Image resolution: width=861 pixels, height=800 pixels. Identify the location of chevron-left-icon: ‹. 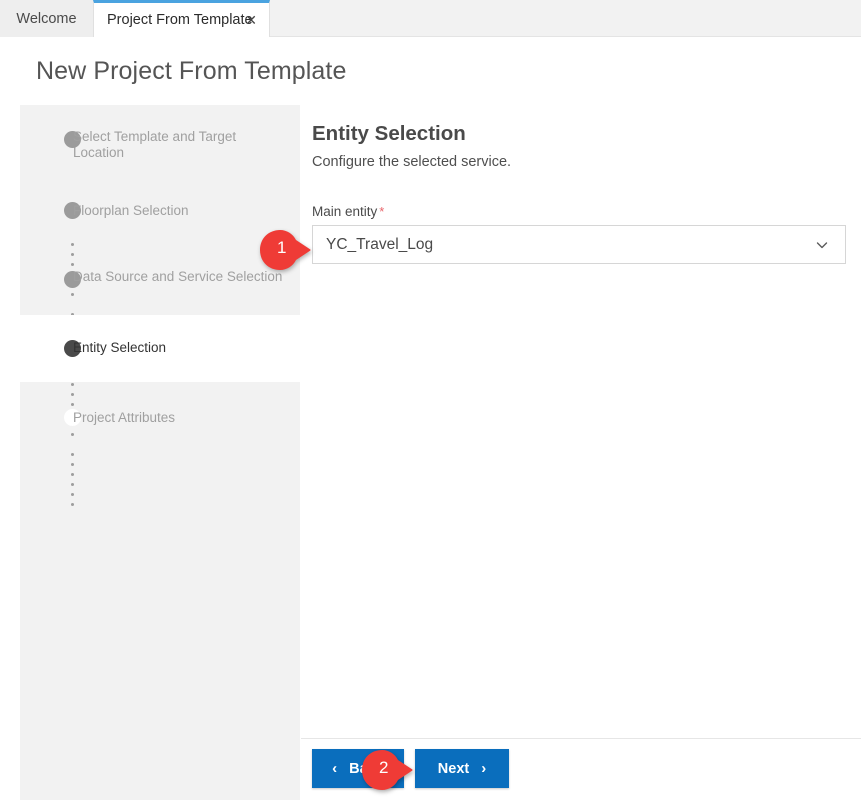
(335, 768).